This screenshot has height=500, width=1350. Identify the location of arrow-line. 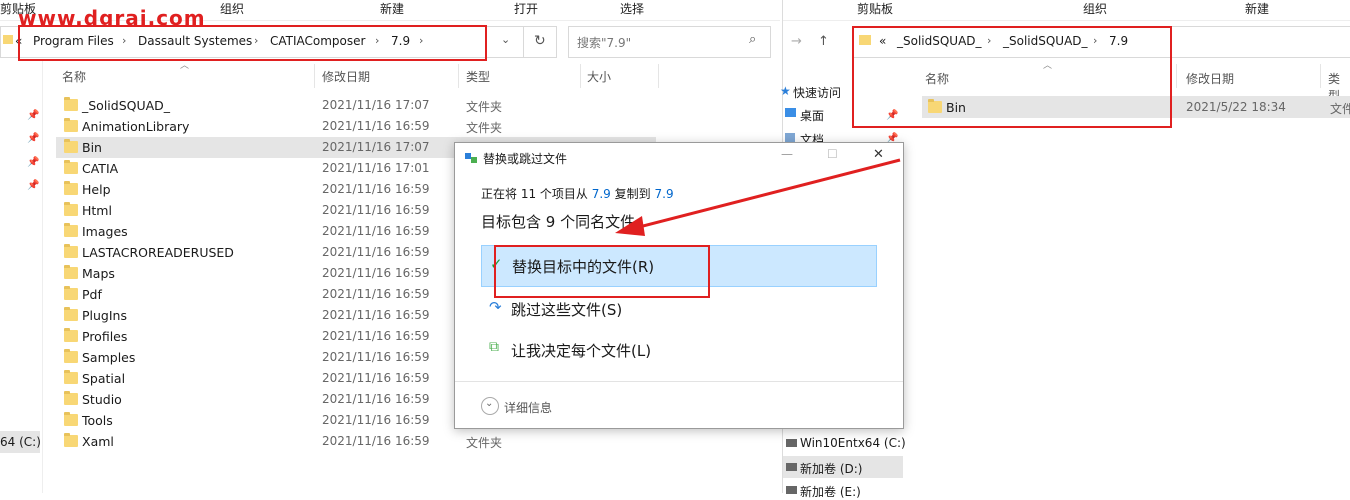
(767, 194).